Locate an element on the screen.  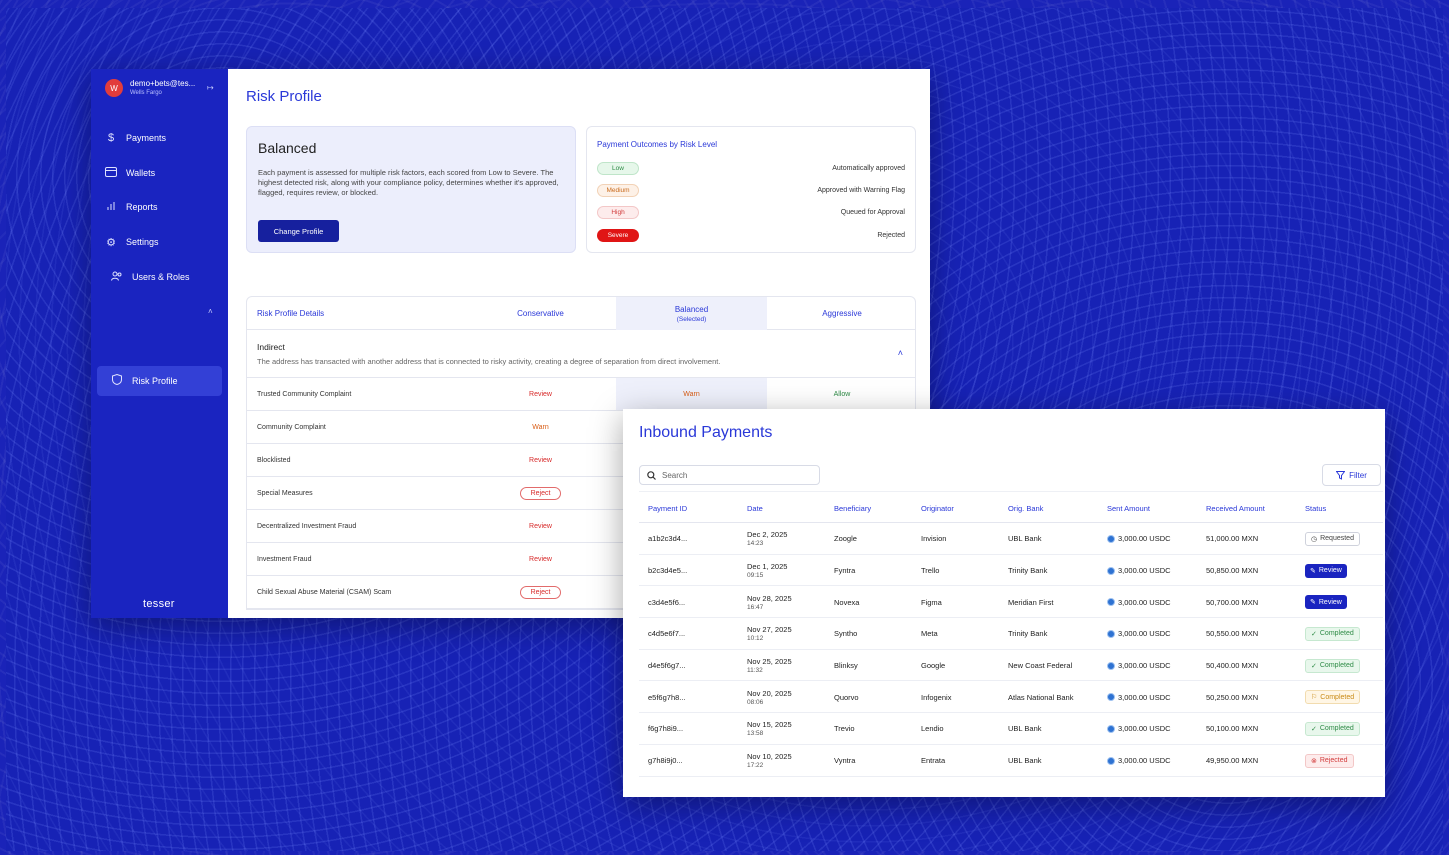
payment-date: Dec 1, 2025 09:15 is located at coordinates (767, 571).